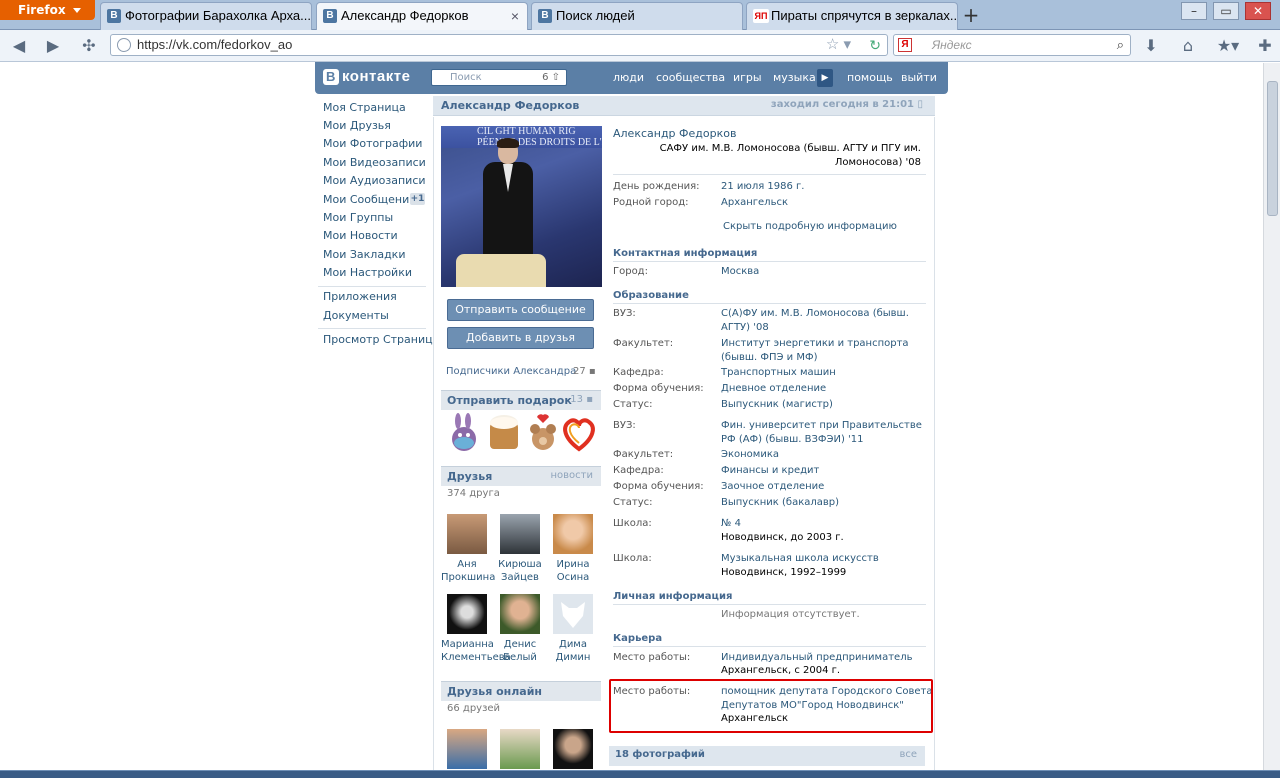 The width and height of the screenshot is (1280, 778). I want to click on friend-item: Дима Димин, so click(573, 629).